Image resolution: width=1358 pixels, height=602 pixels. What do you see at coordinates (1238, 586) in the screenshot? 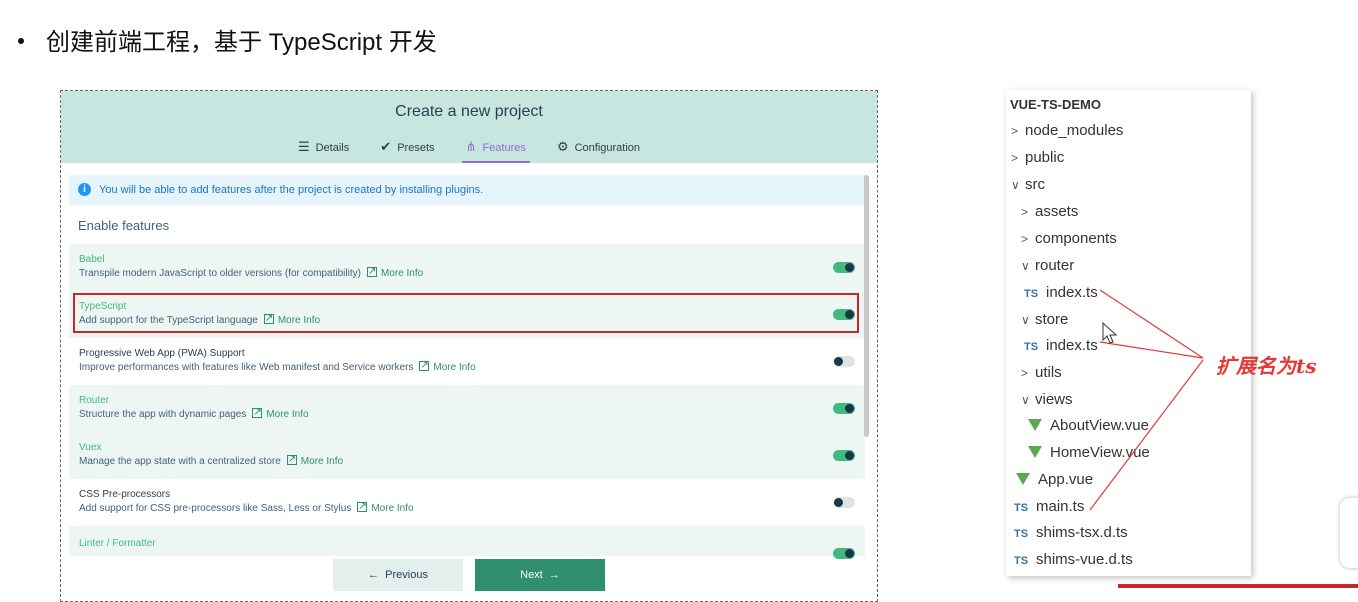
I see `bottom-red-bar` at bounding box center [1238, 586].